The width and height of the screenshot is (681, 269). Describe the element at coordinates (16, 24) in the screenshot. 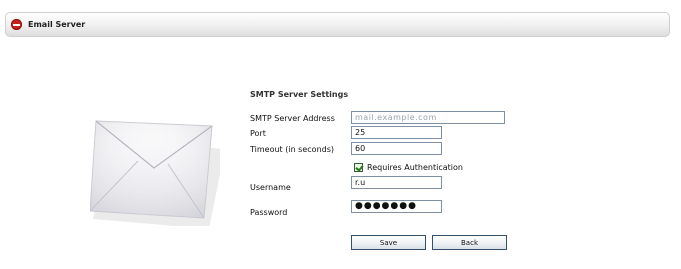

I see `minus-circle-icon` at that location.